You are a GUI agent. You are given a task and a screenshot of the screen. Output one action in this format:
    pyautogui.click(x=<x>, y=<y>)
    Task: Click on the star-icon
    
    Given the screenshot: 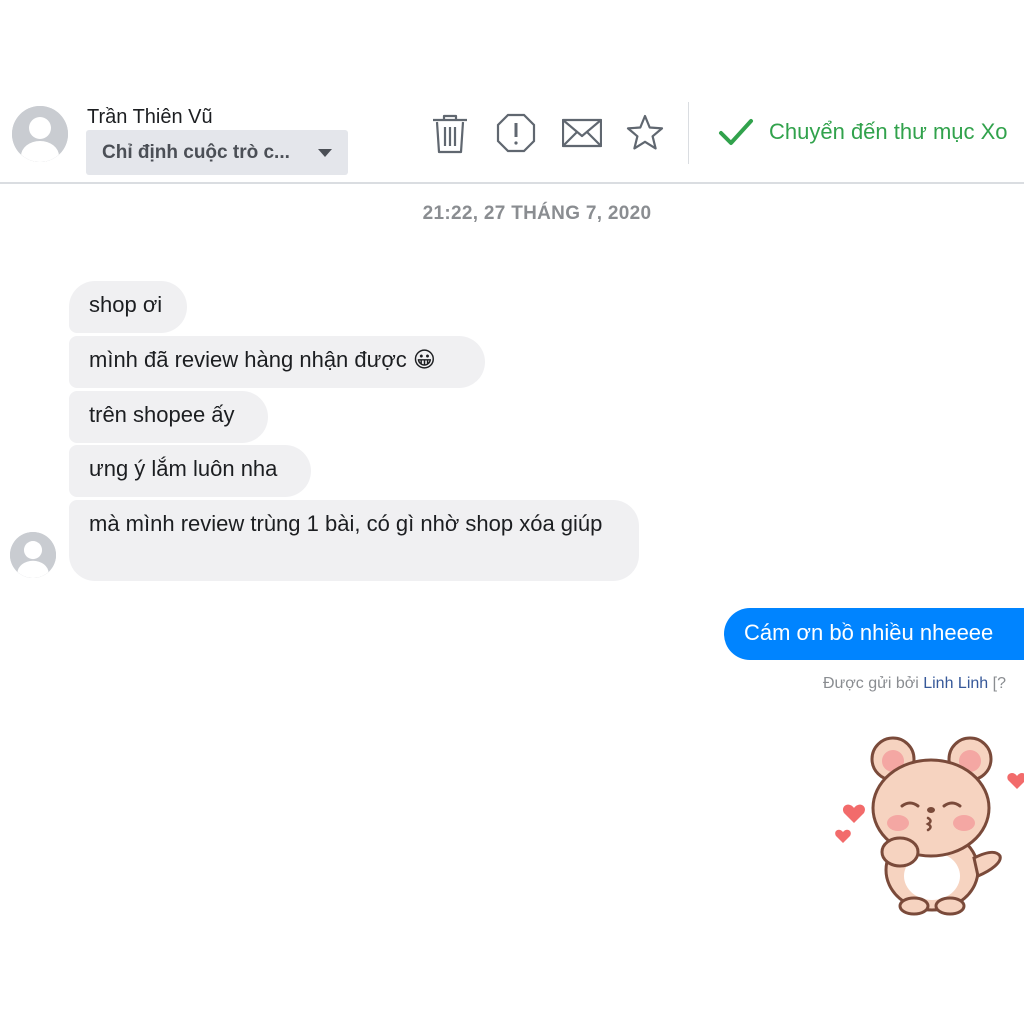 What is the action you would take?
    pyautogui.click(x=645, y=133)
    